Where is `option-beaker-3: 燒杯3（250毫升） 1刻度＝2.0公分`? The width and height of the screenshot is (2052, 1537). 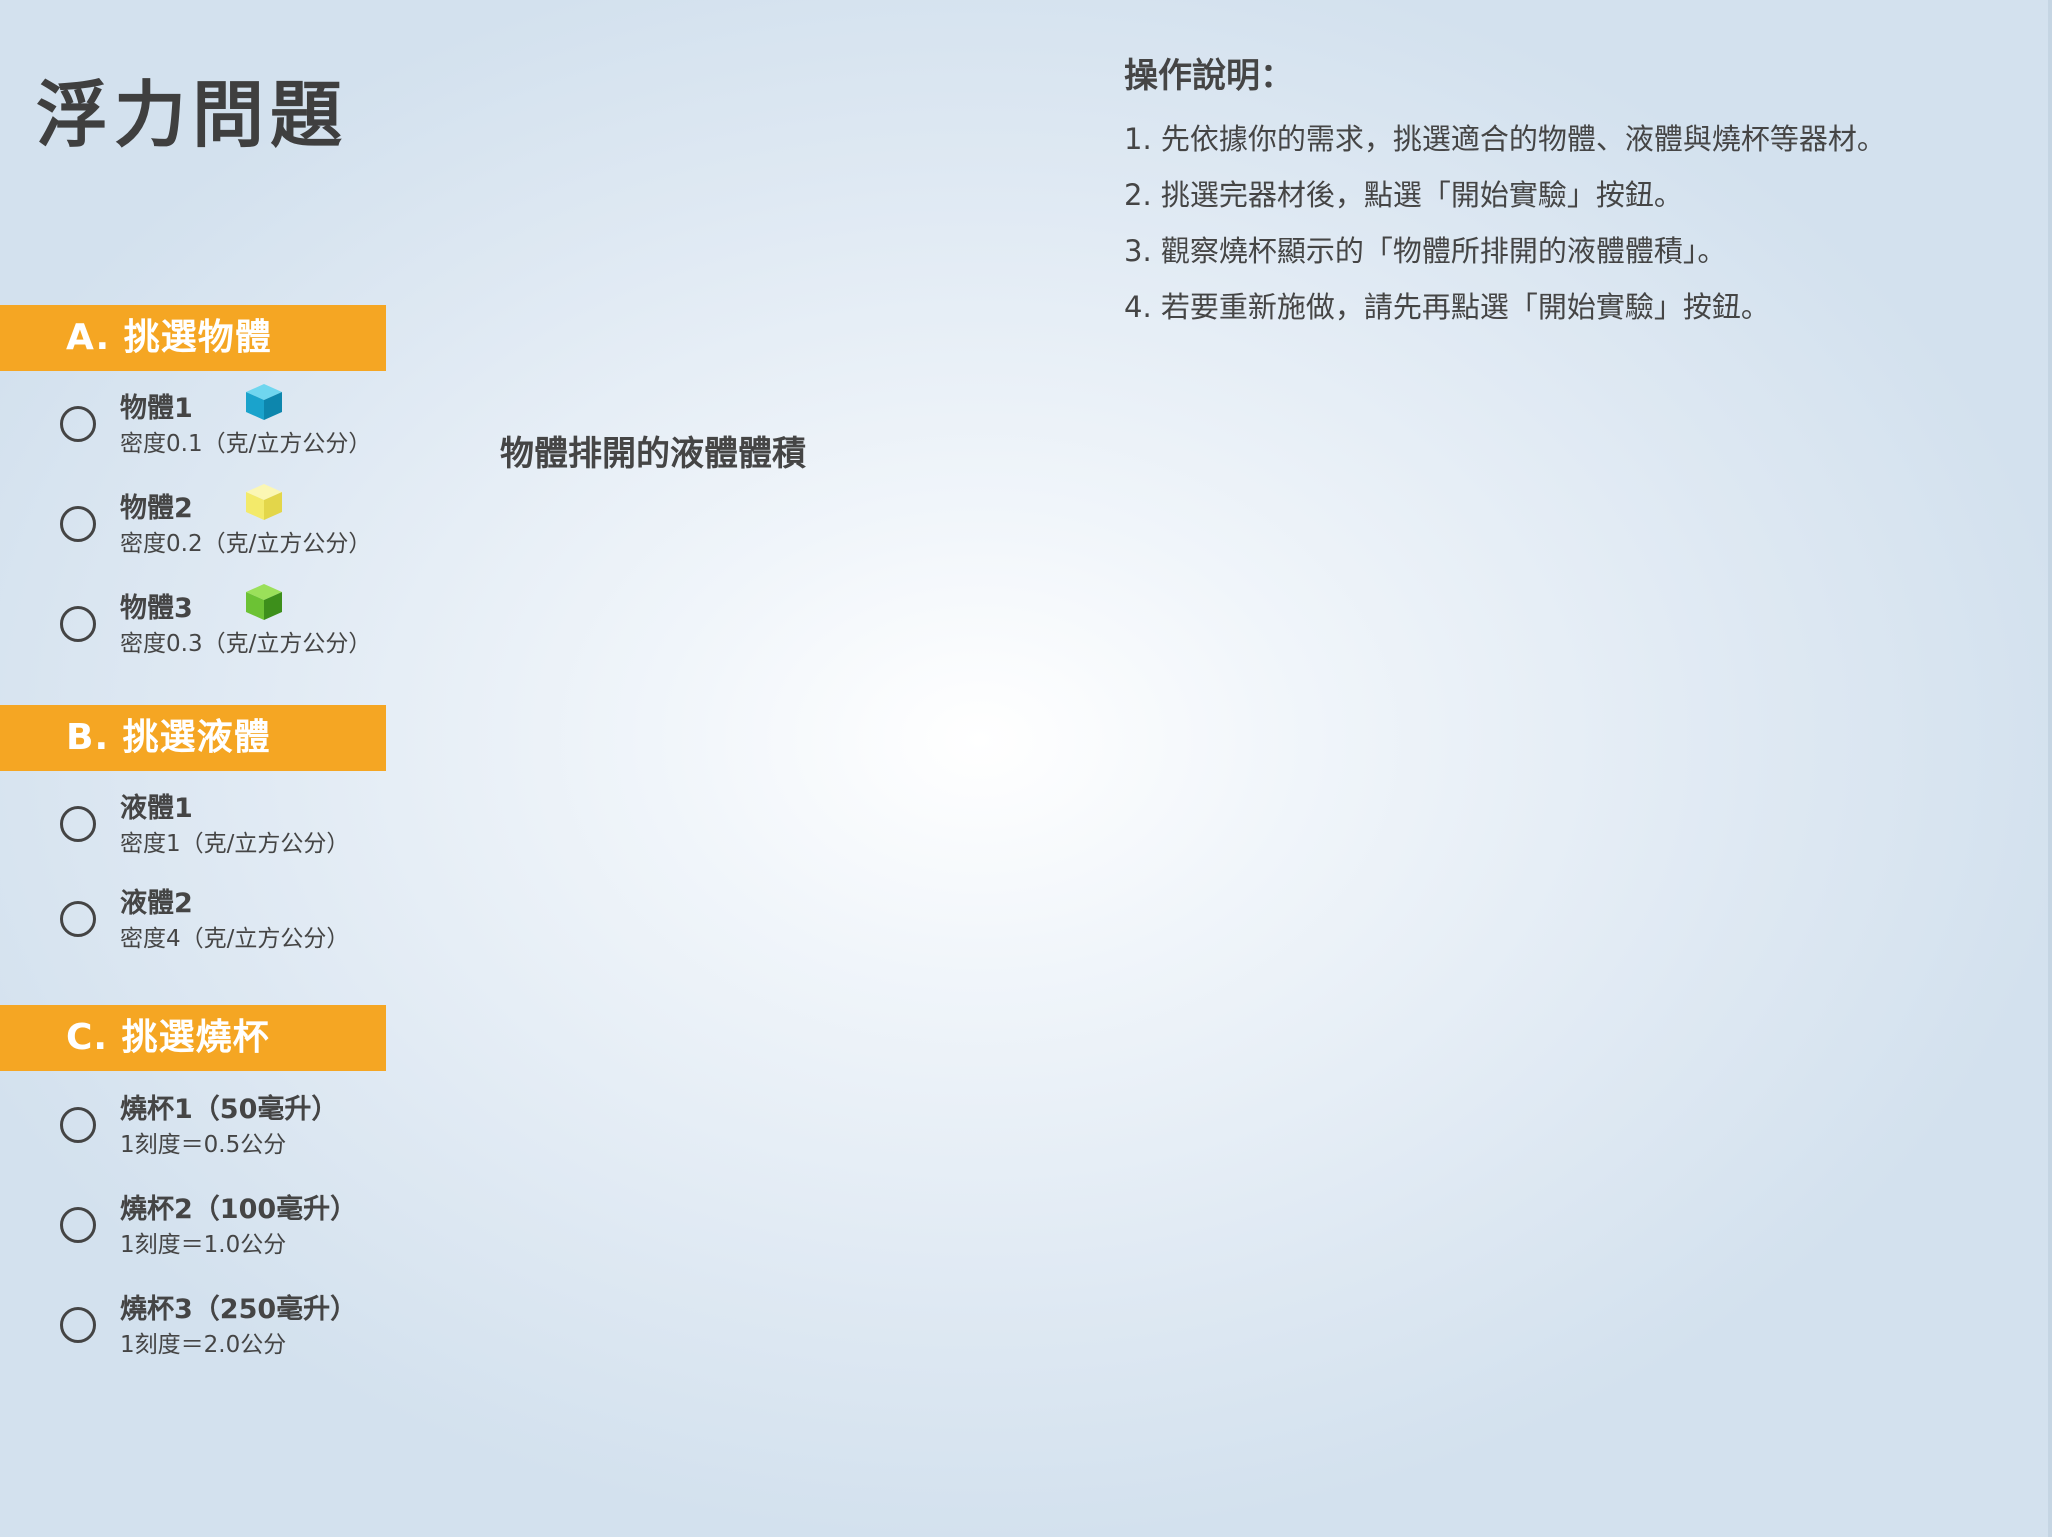
option-beaker-3: 燒杯3（250毫升） 1刻度＝2.0公分 is located at coordinates (193, 1328).